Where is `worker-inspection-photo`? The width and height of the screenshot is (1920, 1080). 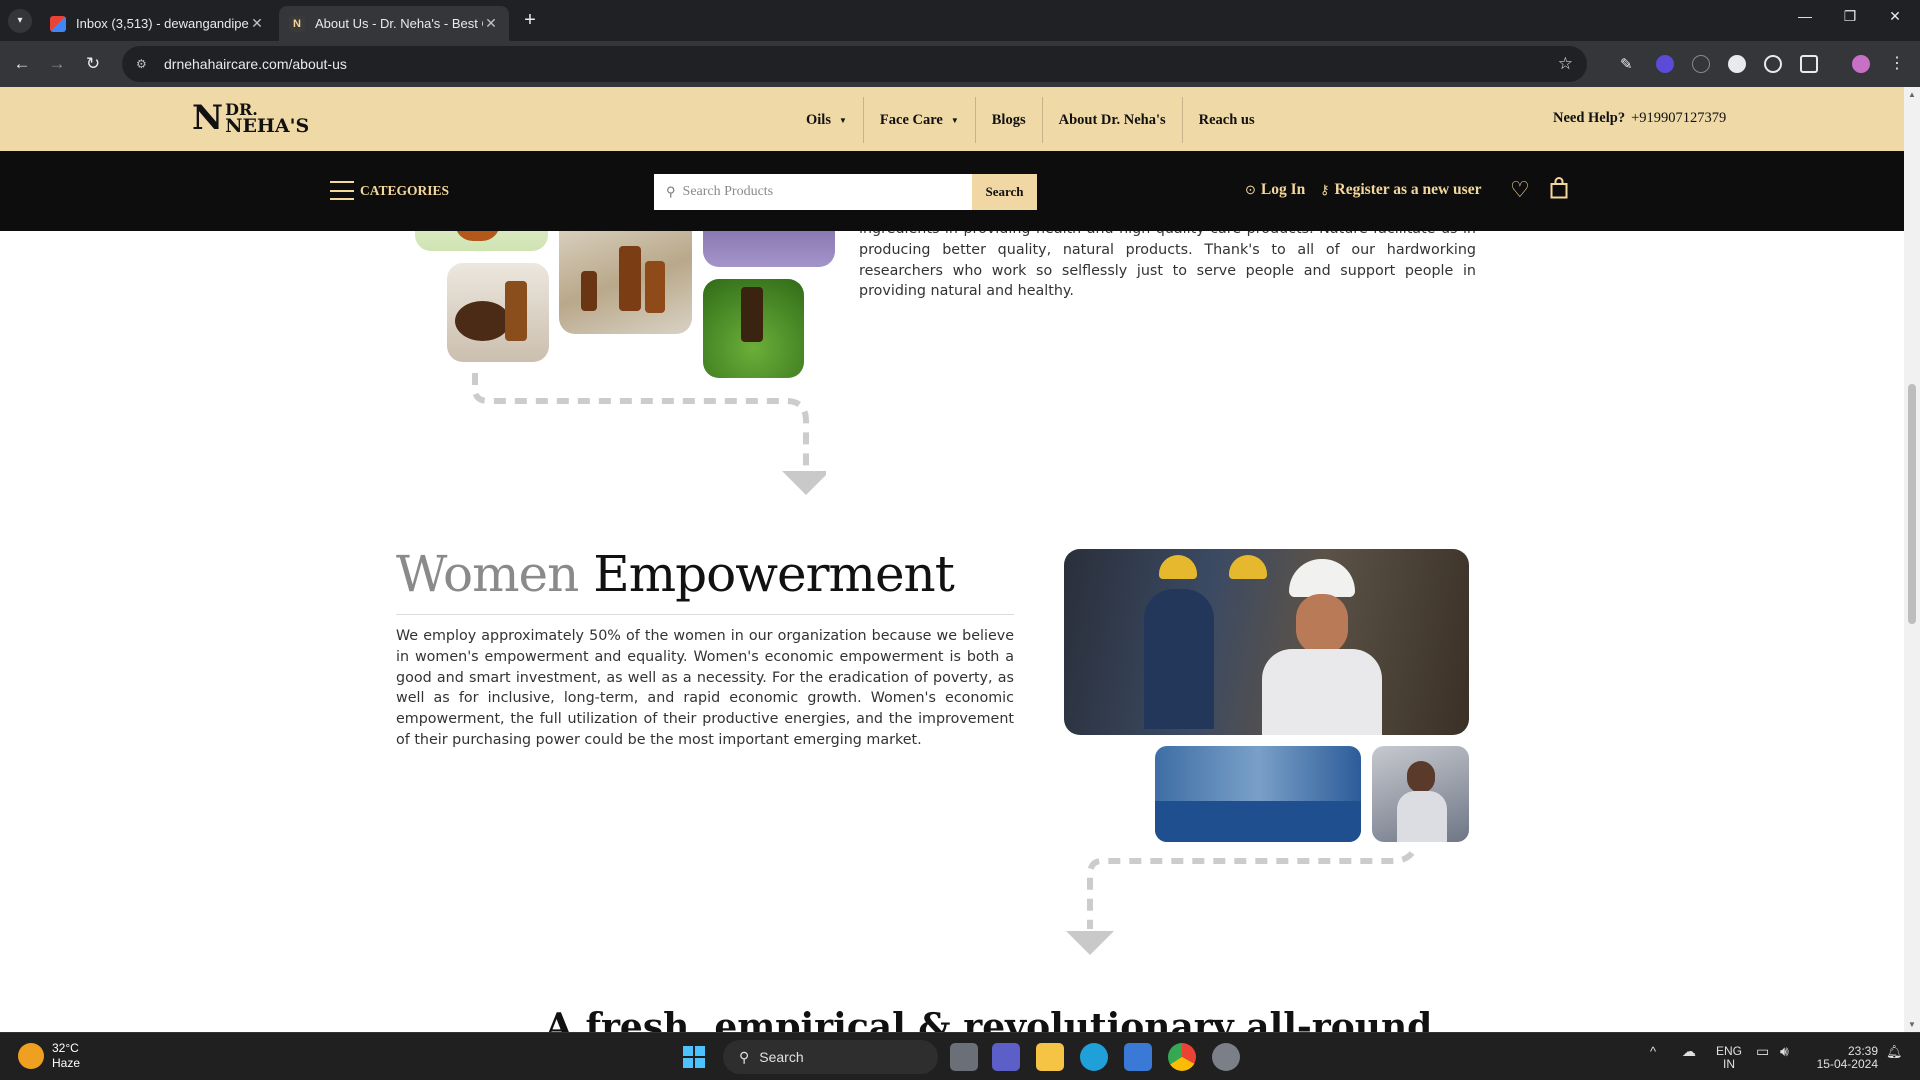
worker-inspection-photo is located at coordinates (1420, 794).